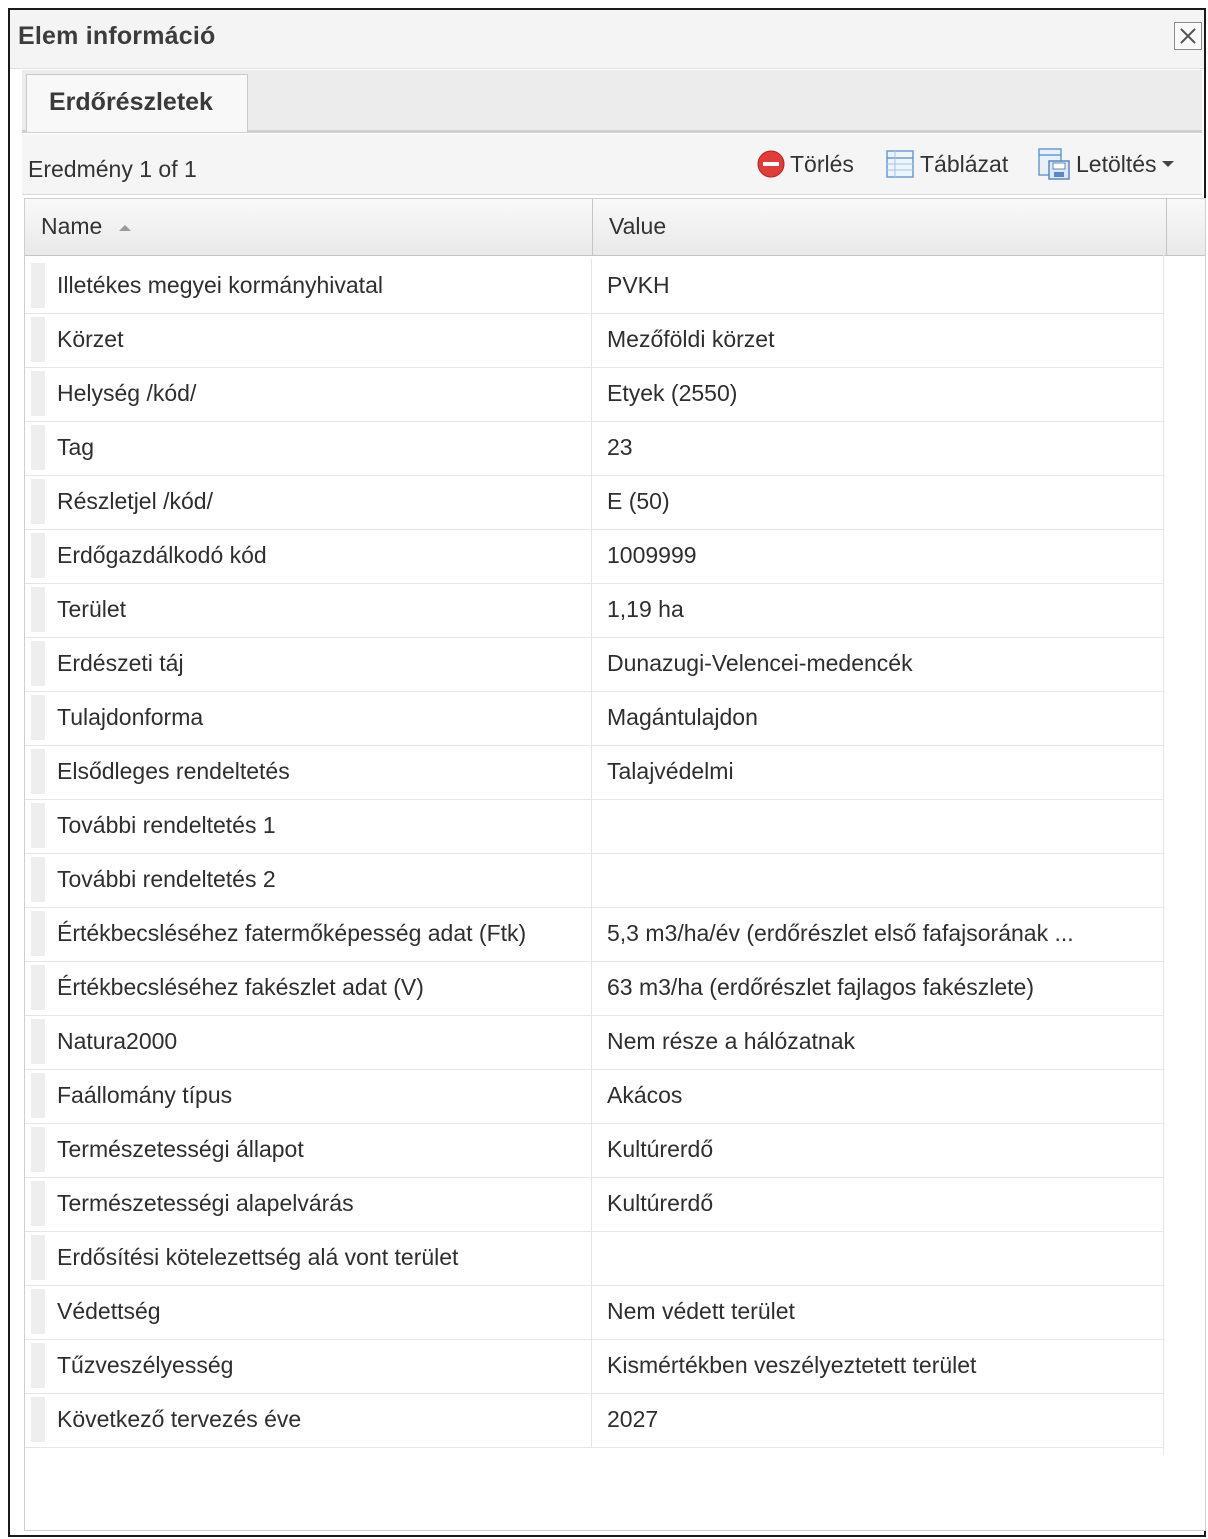 The height and width of the screenshot is (1539, 1208). What do you see at coordinates (120, 663) in the screenshot?
I see `row-name-cell: Erdészeti táj` at bounding box center [120, 663].